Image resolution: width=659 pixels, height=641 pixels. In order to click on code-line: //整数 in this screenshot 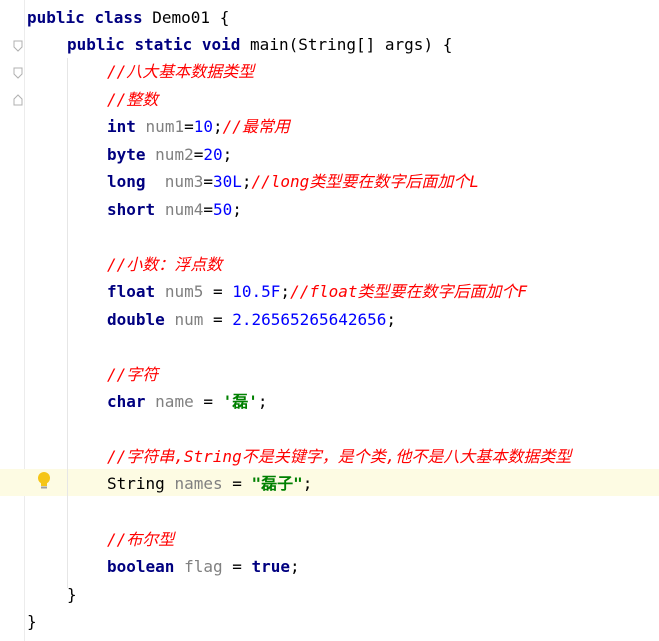, I will do `click(132, 99)`.